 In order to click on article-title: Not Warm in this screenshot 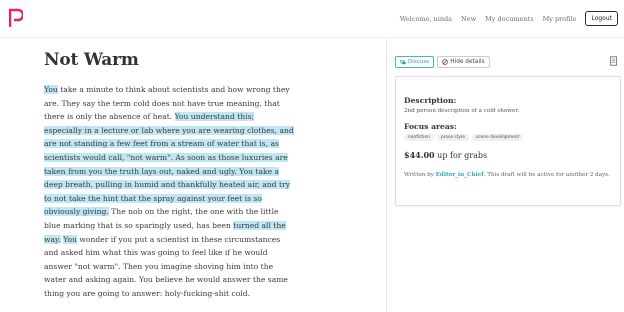, I will do `click(91, 60)`.